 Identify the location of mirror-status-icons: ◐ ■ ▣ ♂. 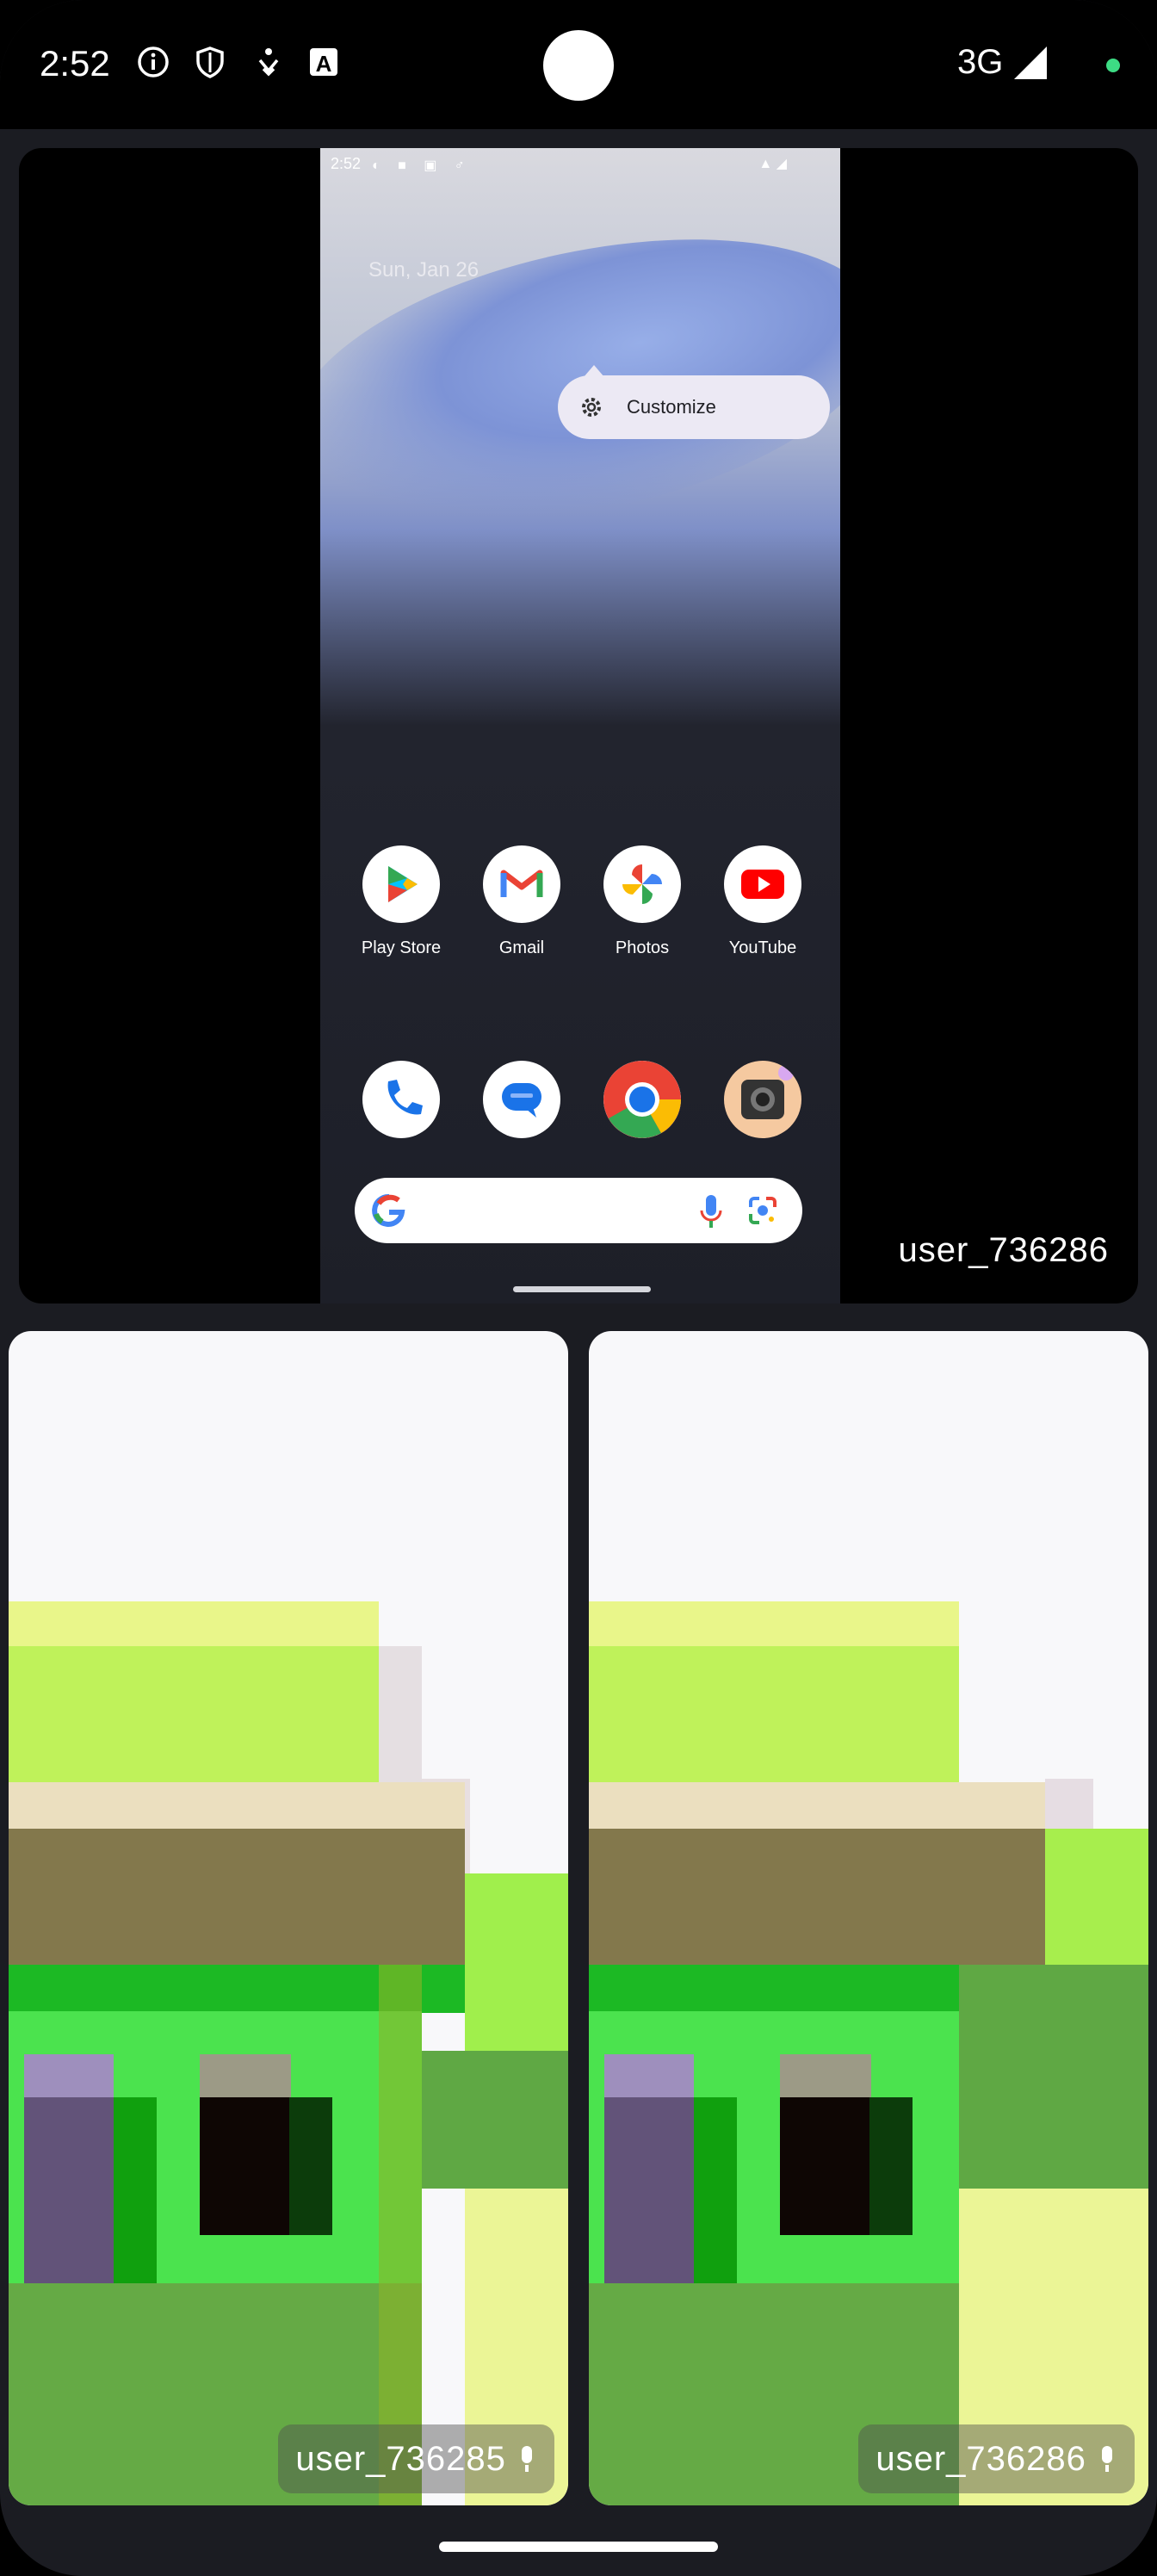
(422, 165).